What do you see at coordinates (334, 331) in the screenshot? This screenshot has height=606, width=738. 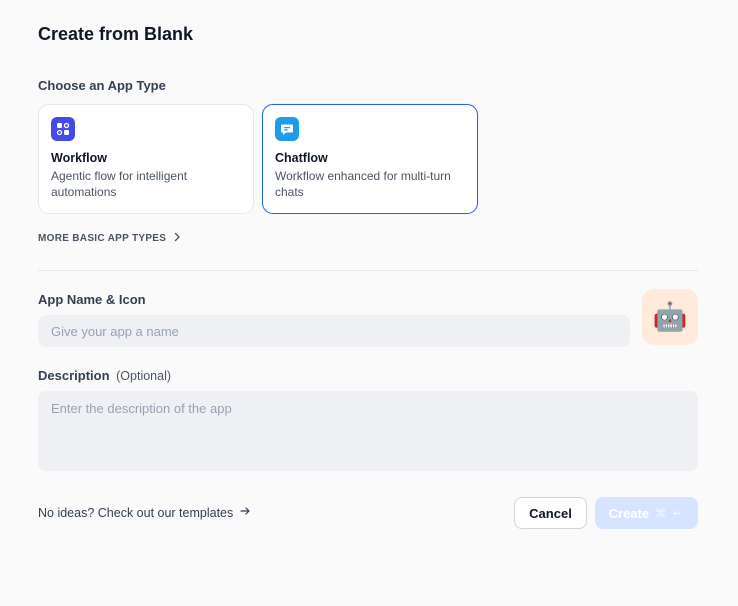 I see `app-name-input` at bounding box center [334, 331].